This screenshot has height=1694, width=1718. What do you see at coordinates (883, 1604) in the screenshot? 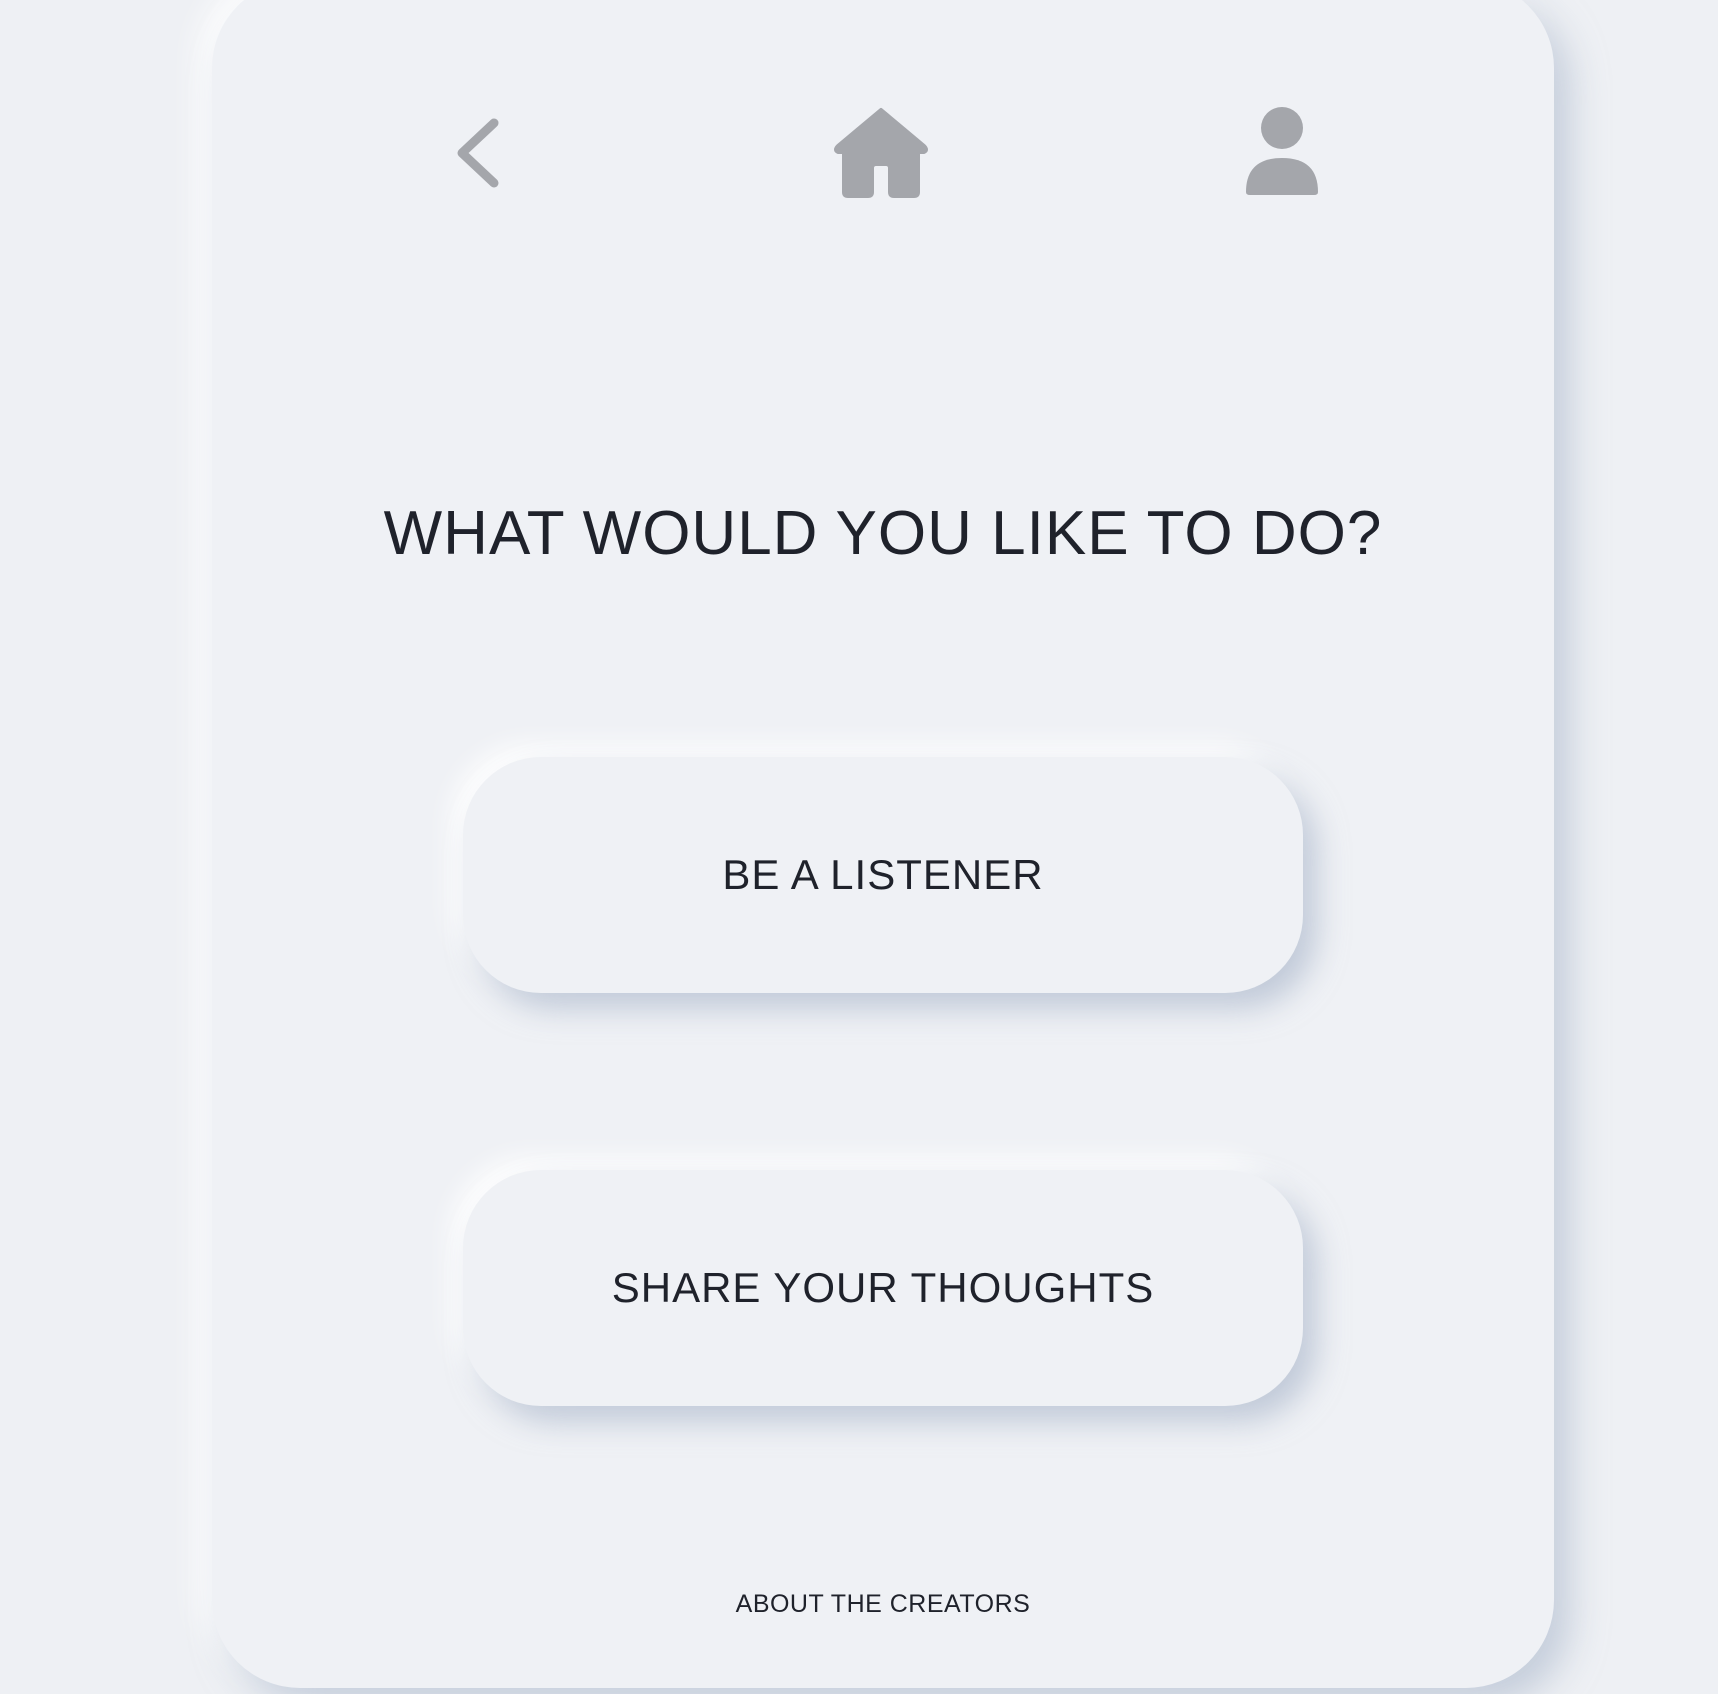
I see `about-the-creators-link: ABOUT THE CREATORS` at bounding box center [883, 1604].